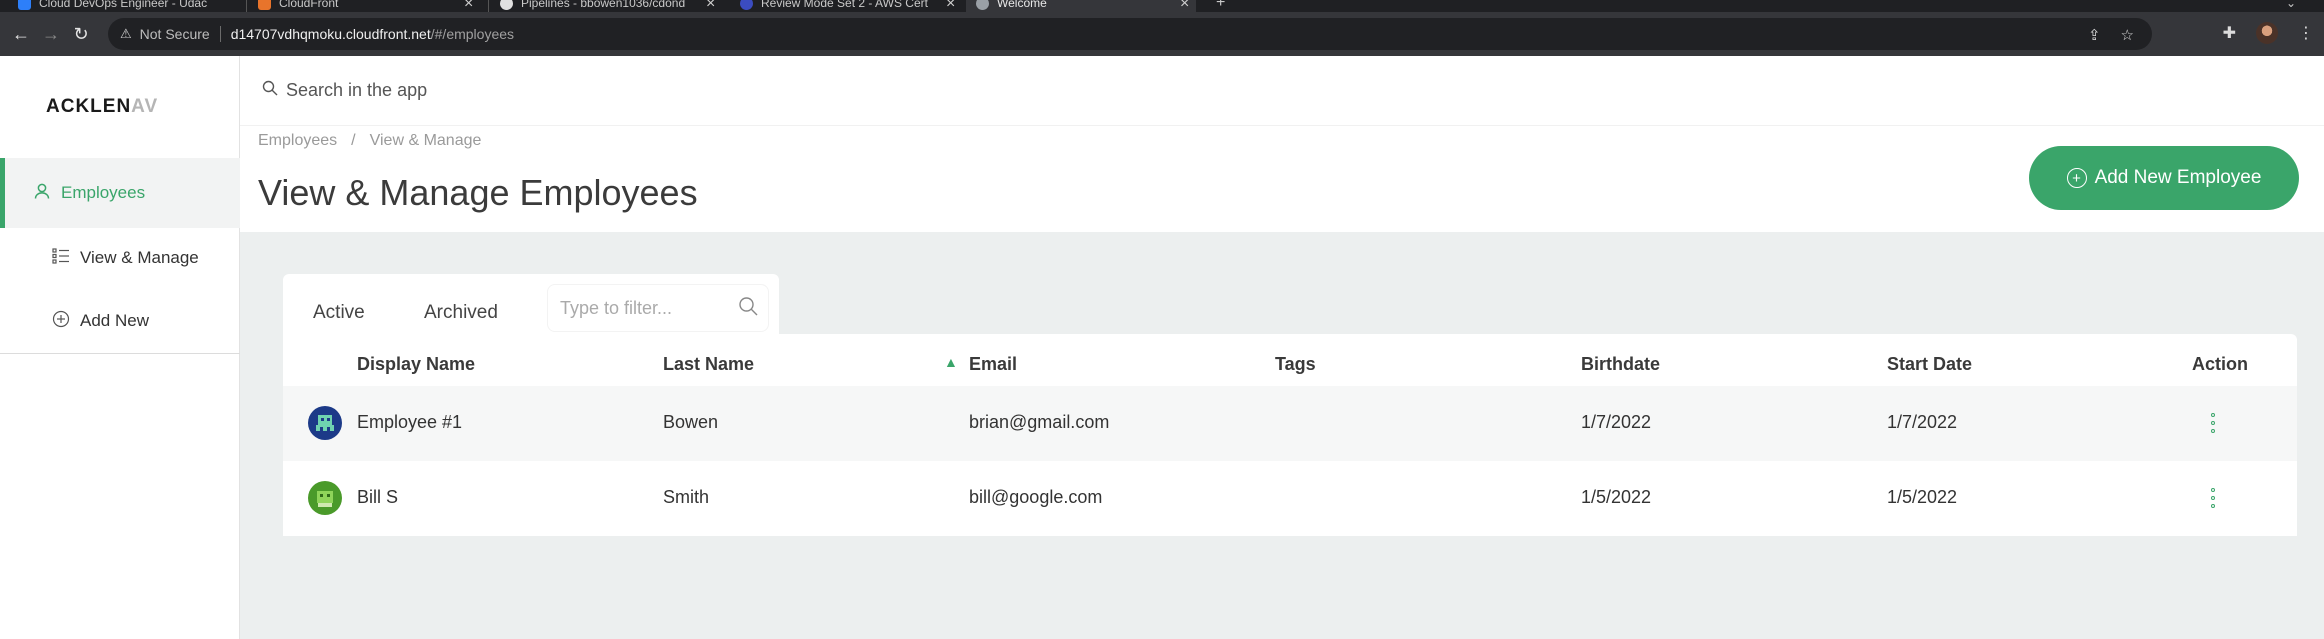  I want to click on cell-display-name: Bill S, so click(378, 497).